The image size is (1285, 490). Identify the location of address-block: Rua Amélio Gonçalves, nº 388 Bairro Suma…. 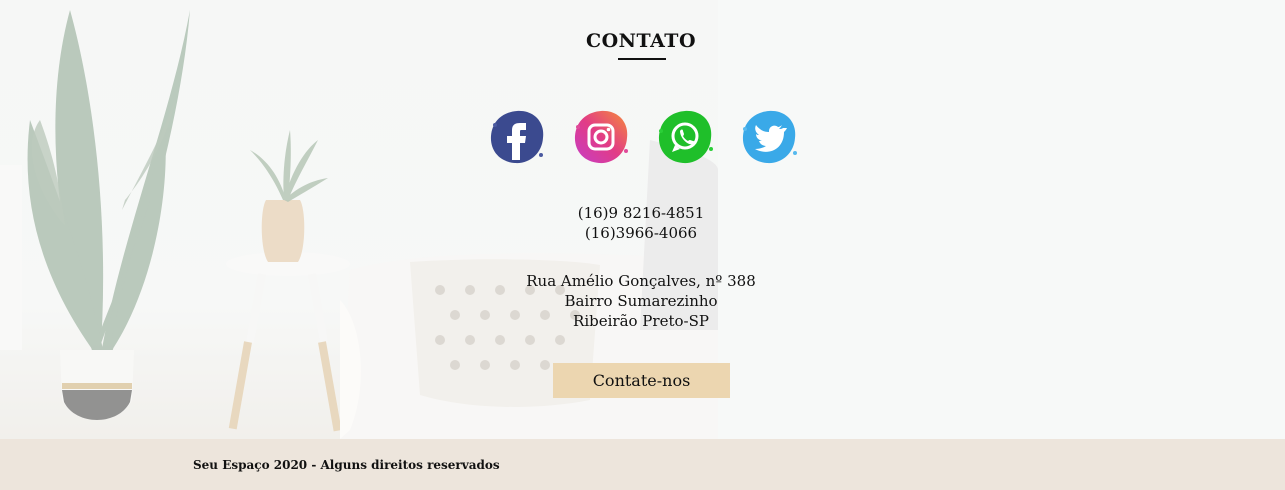
(641, 301).